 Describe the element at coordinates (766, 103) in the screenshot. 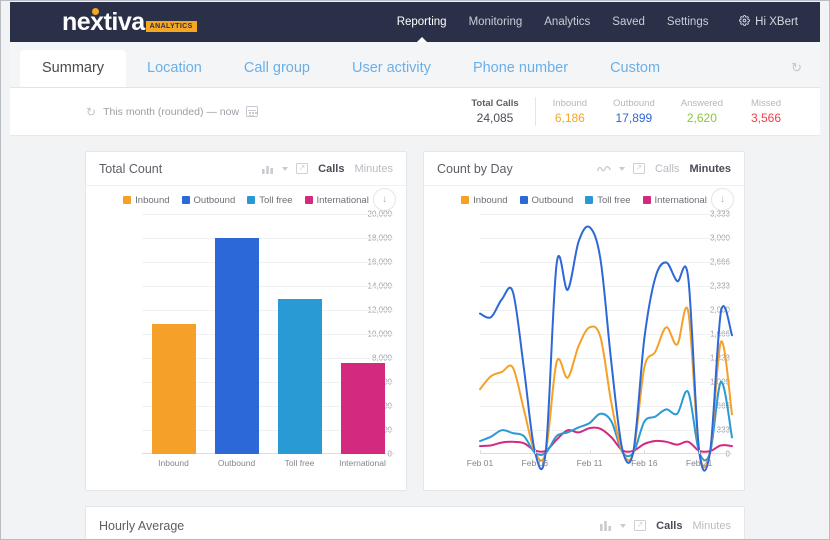

I see `stat-label: Missed` at that location.